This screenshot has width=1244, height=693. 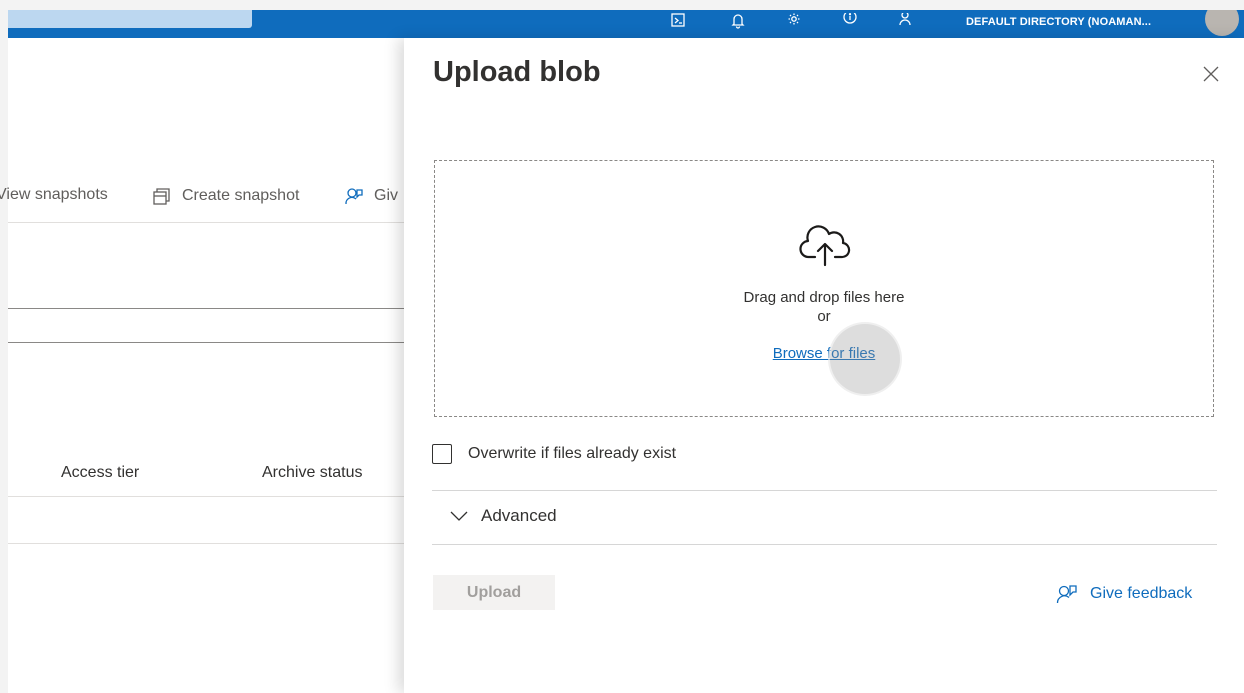 I want to click on chevron-down-icon, so click(x=459, y=516).